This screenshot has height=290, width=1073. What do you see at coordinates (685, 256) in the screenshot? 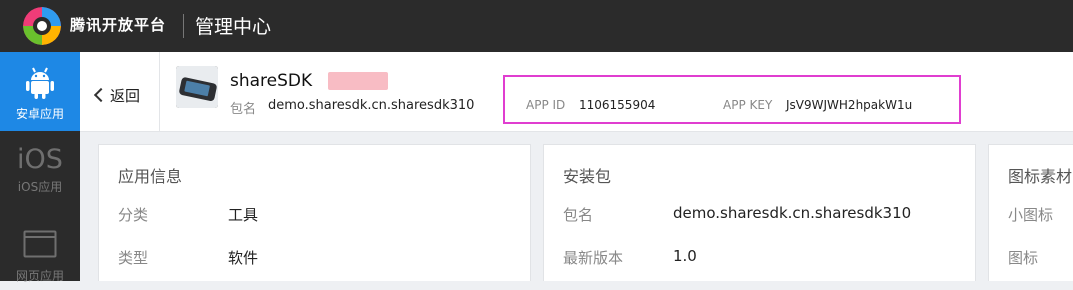
I see `latest-version-value: 1.0` at bounding box center [685, 256].